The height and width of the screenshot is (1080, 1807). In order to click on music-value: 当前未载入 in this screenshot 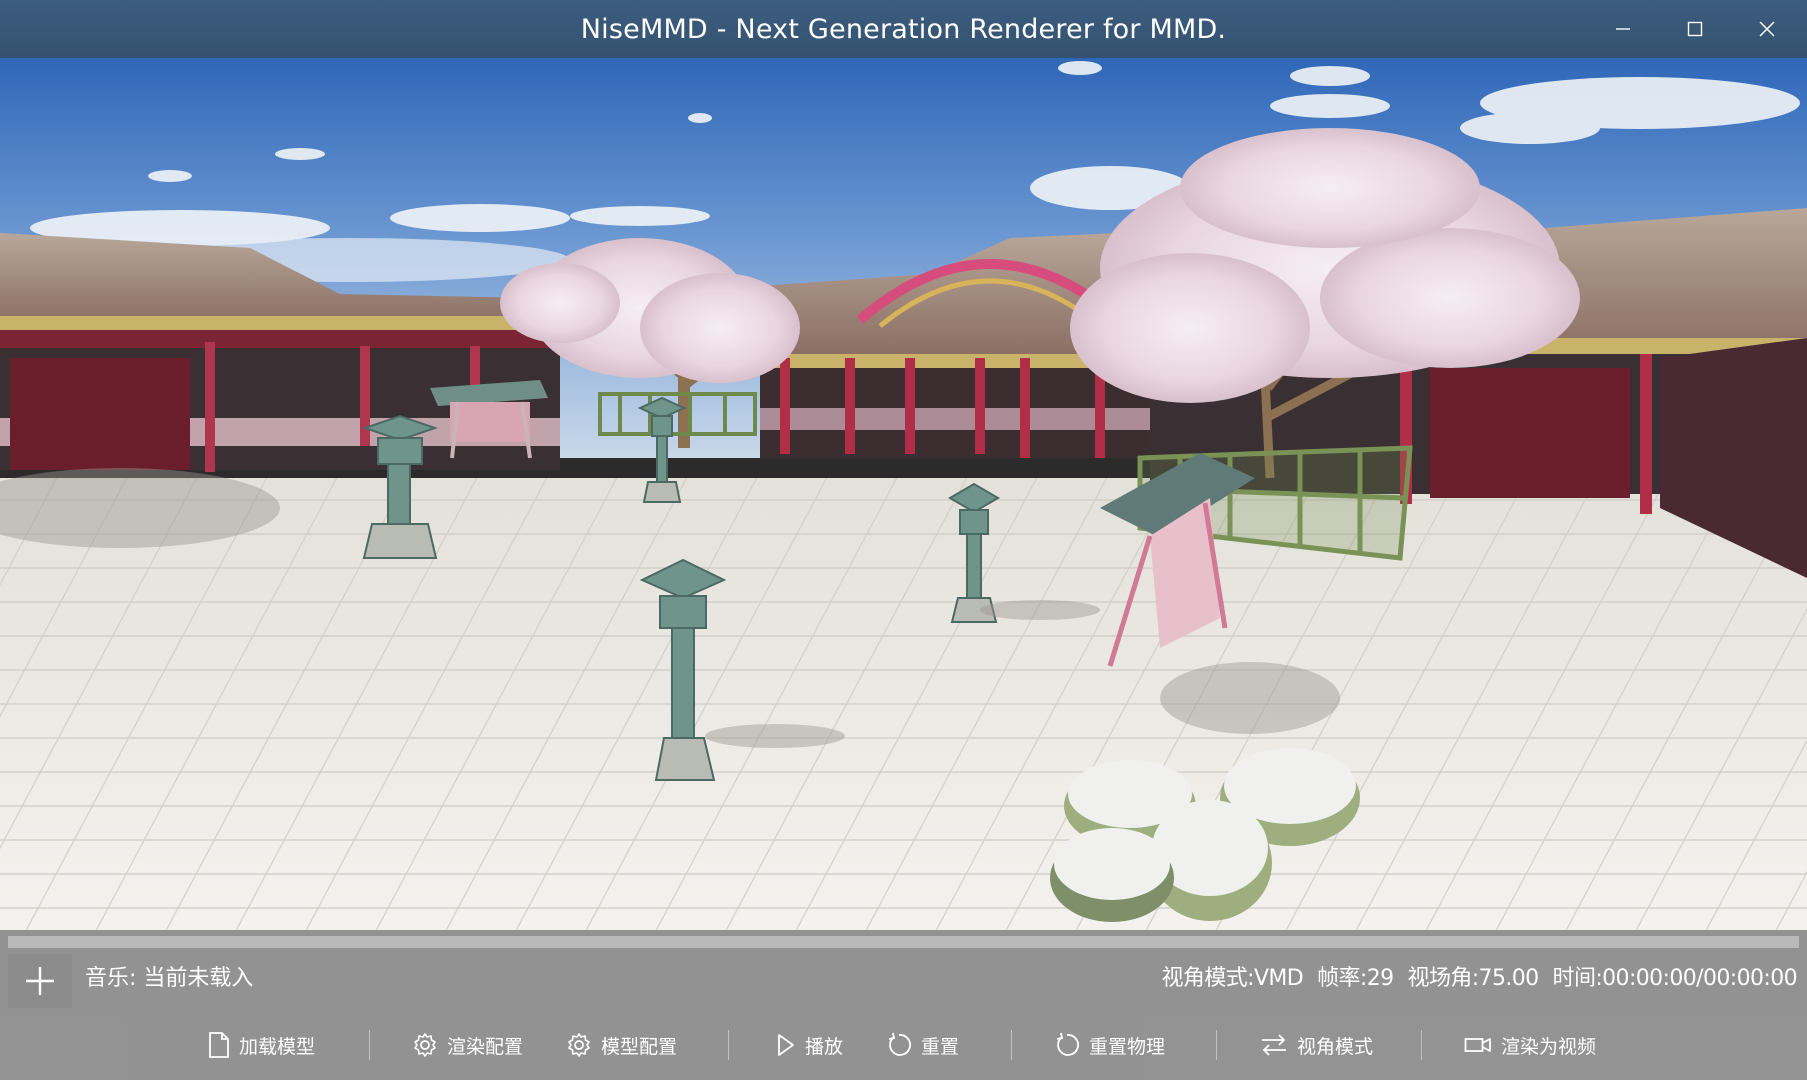, I will do `click(198, 978)`.